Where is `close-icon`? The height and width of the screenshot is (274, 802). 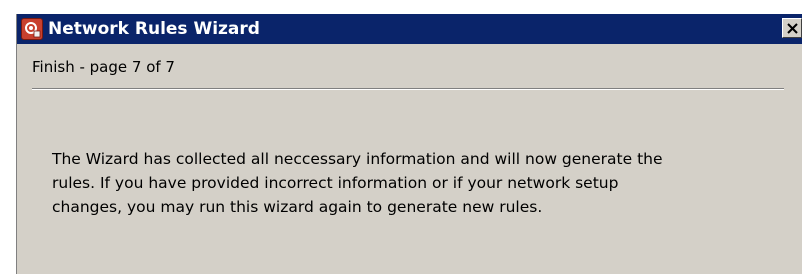 close-icon is located at coordinates (792, 28).